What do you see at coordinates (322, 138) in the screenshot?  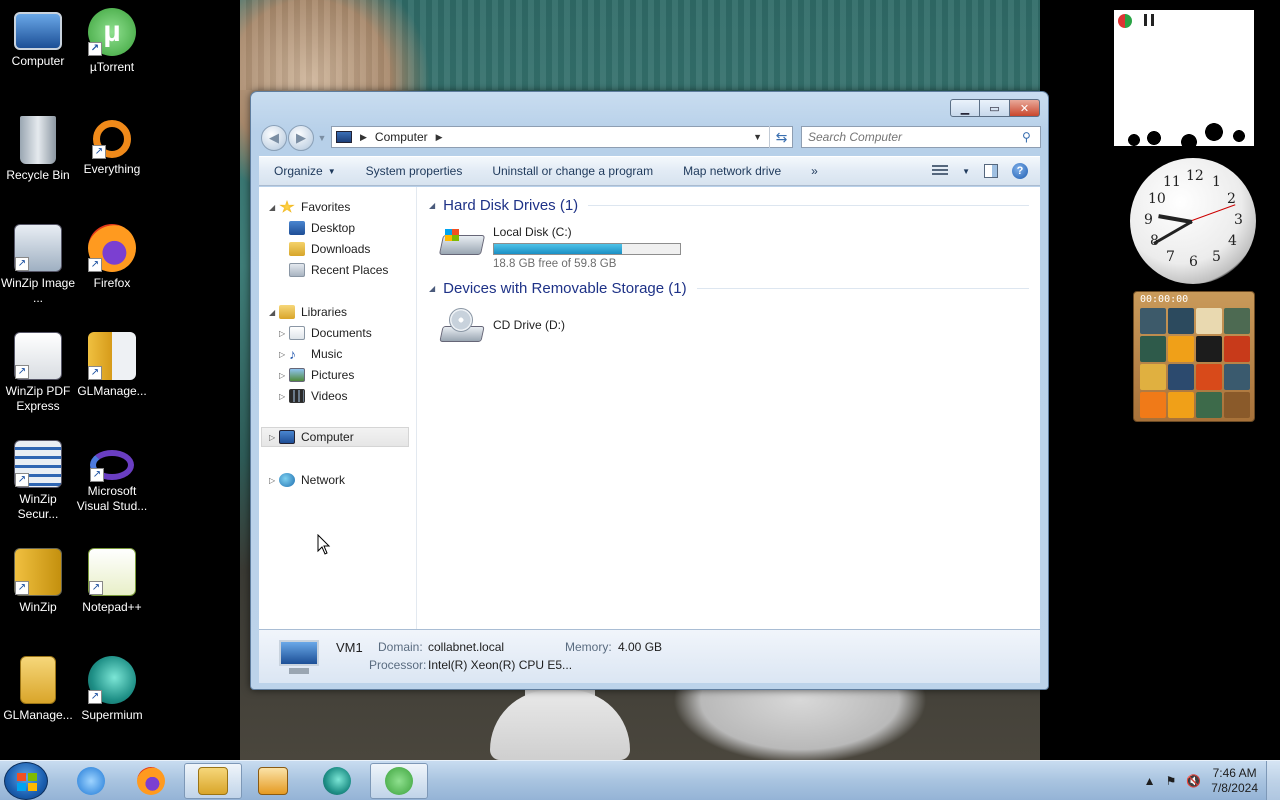 I see `recent-pages-button: ▼` at bounding box center [322, 138].